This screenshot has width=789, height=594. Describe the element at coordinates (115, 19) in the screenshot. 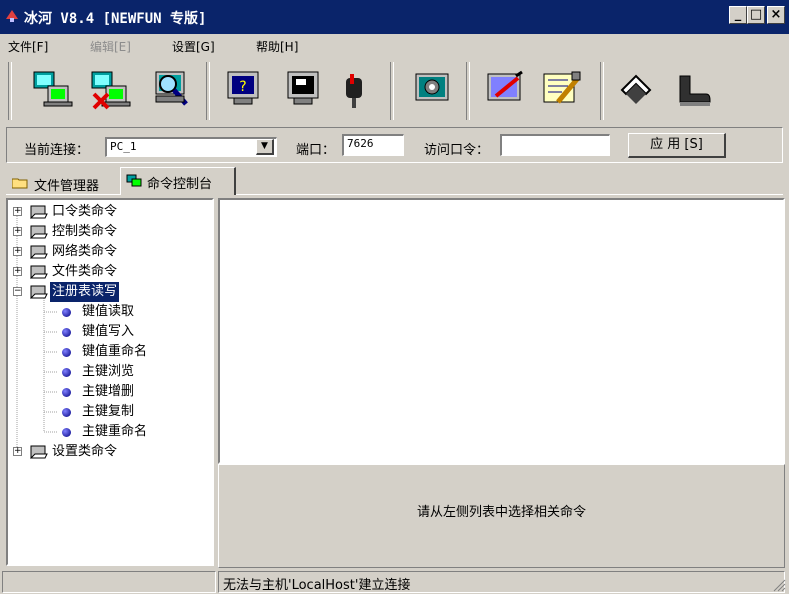

I see `window-title: 冰河 V8.4 [NEWFUN 专版]` at that location.